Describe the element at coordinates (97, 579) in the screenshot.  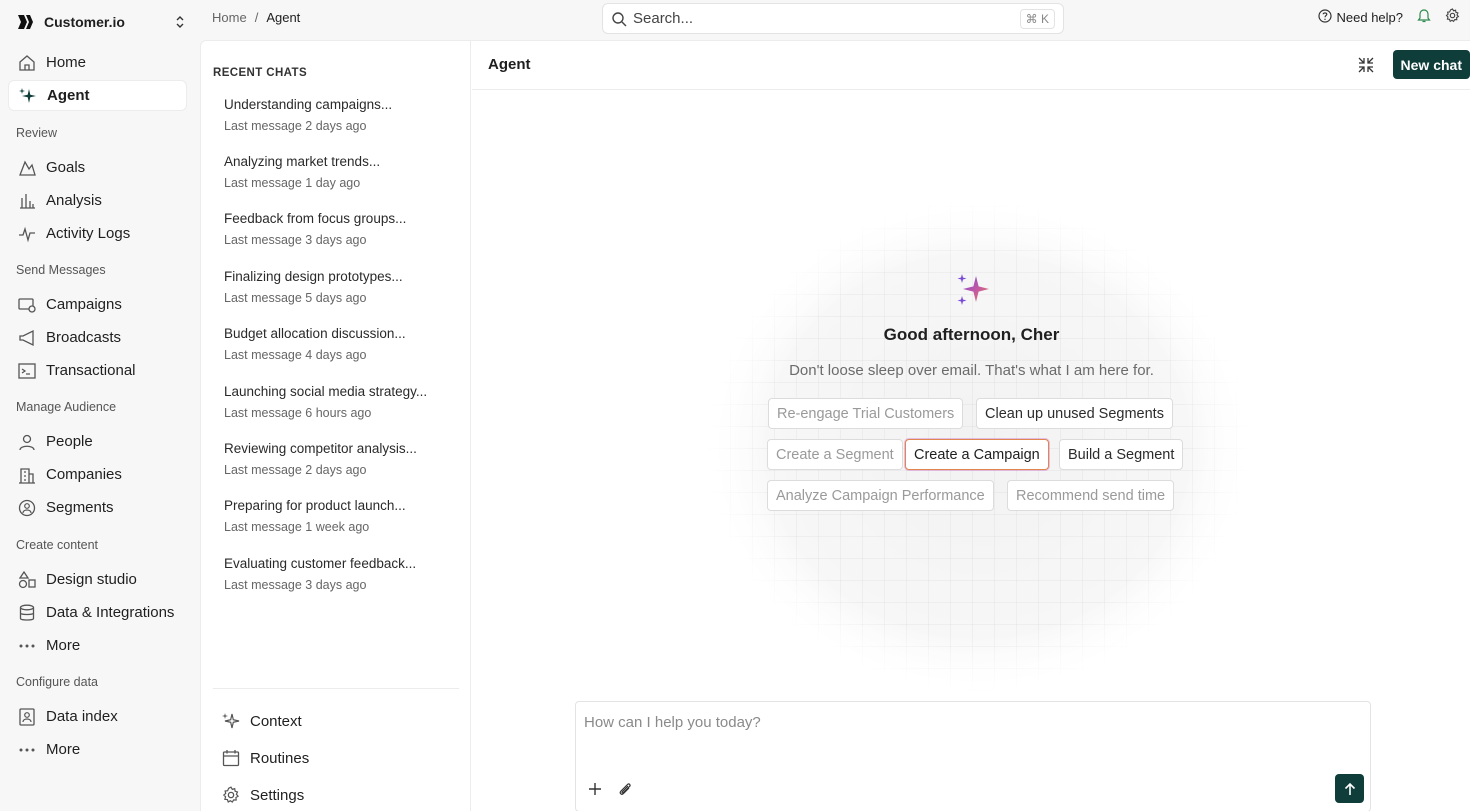
I see `sidebar-item-design-studio: Design studio` at that location.